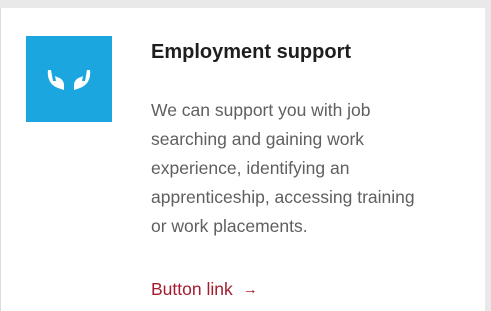 The image size is (491, 311). Describe the element at coordinates (261, 110) in the screenshot. I see `description-line: We can support you with job` at that location.